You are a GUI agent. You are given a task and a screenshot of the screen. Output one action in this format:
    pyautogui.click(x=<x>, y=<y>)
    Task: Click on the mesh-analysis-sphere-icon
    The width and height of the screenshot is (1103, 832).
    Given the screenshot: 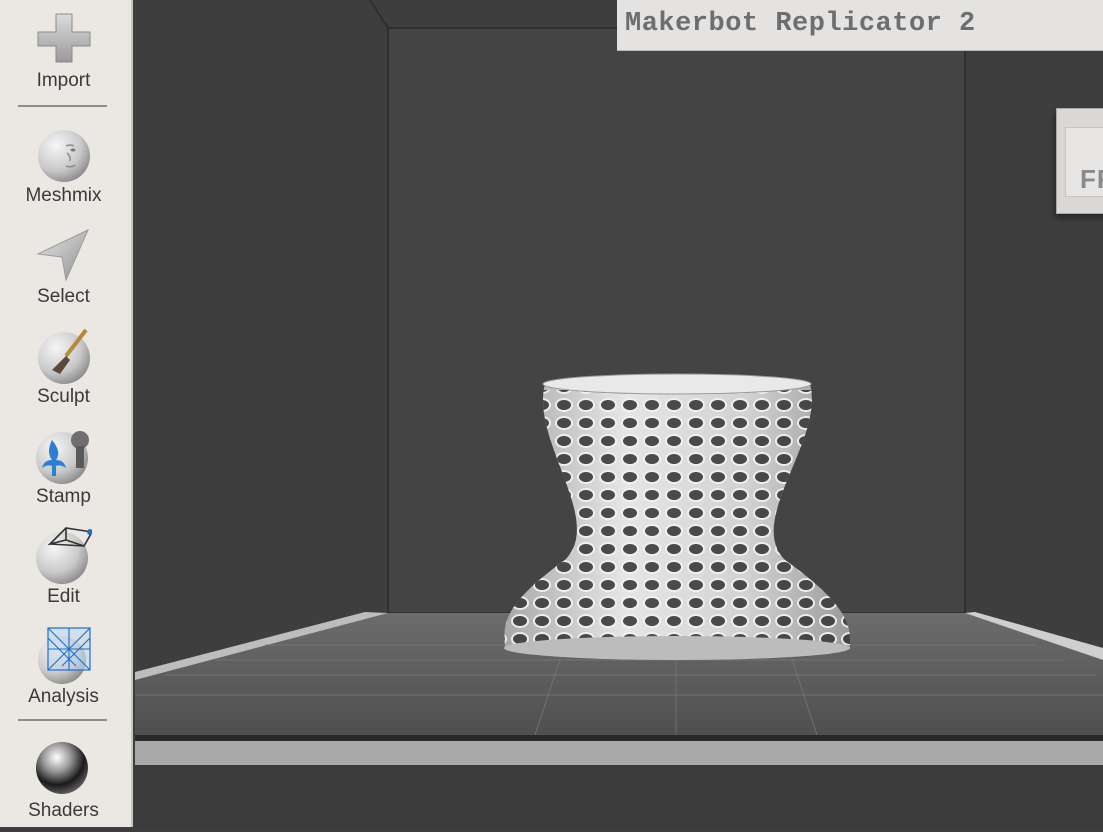 What is the action you would take?
    pyautogui.click(x=64, y=655)
    